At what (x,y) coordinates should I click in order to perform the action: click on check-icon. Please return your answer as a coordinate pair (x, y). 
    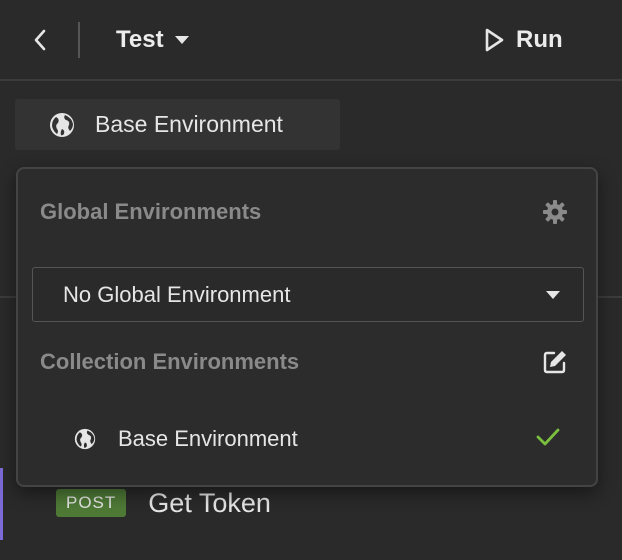
    Looking at the image, I should click on (548, 437).